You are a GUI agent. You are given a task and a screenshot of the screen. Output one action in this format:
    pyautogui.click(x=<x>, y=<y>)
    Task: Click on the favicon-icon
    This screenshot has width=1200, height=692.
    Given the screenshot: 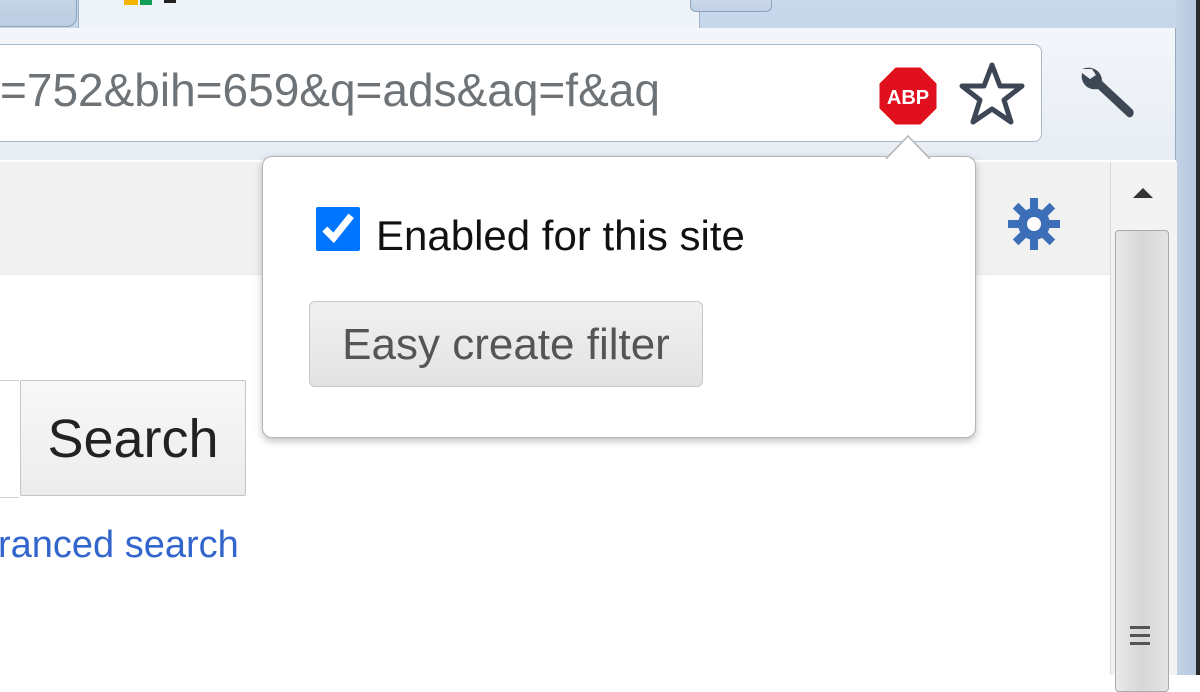 What is the action you would take?
    pyautogui.click(x=150, y=2)
    